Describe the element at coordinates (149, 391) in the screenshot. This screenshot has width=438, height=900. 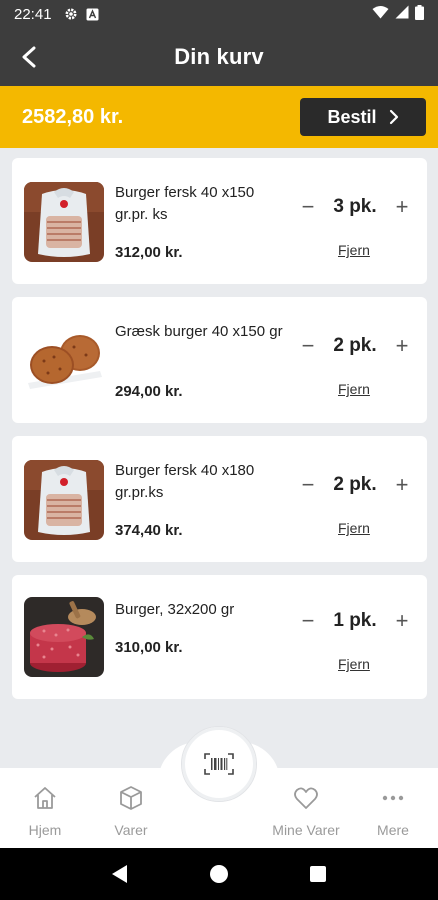
I see `item-price: 294,00 kr.` at that location.